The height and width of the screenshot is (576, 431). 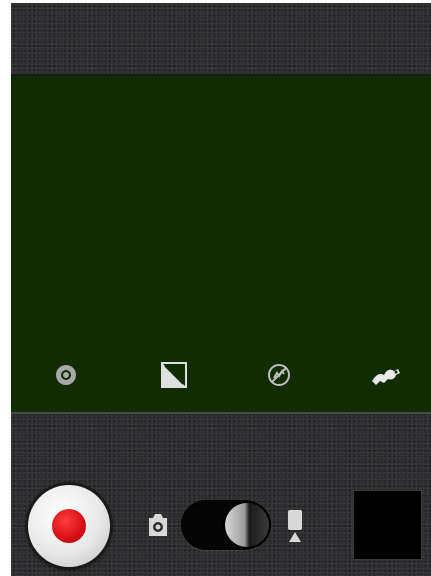 What do you see at coordinates (158, 525) in the screenshot?
I see `camera-icon` at bounding box center [158, 525].